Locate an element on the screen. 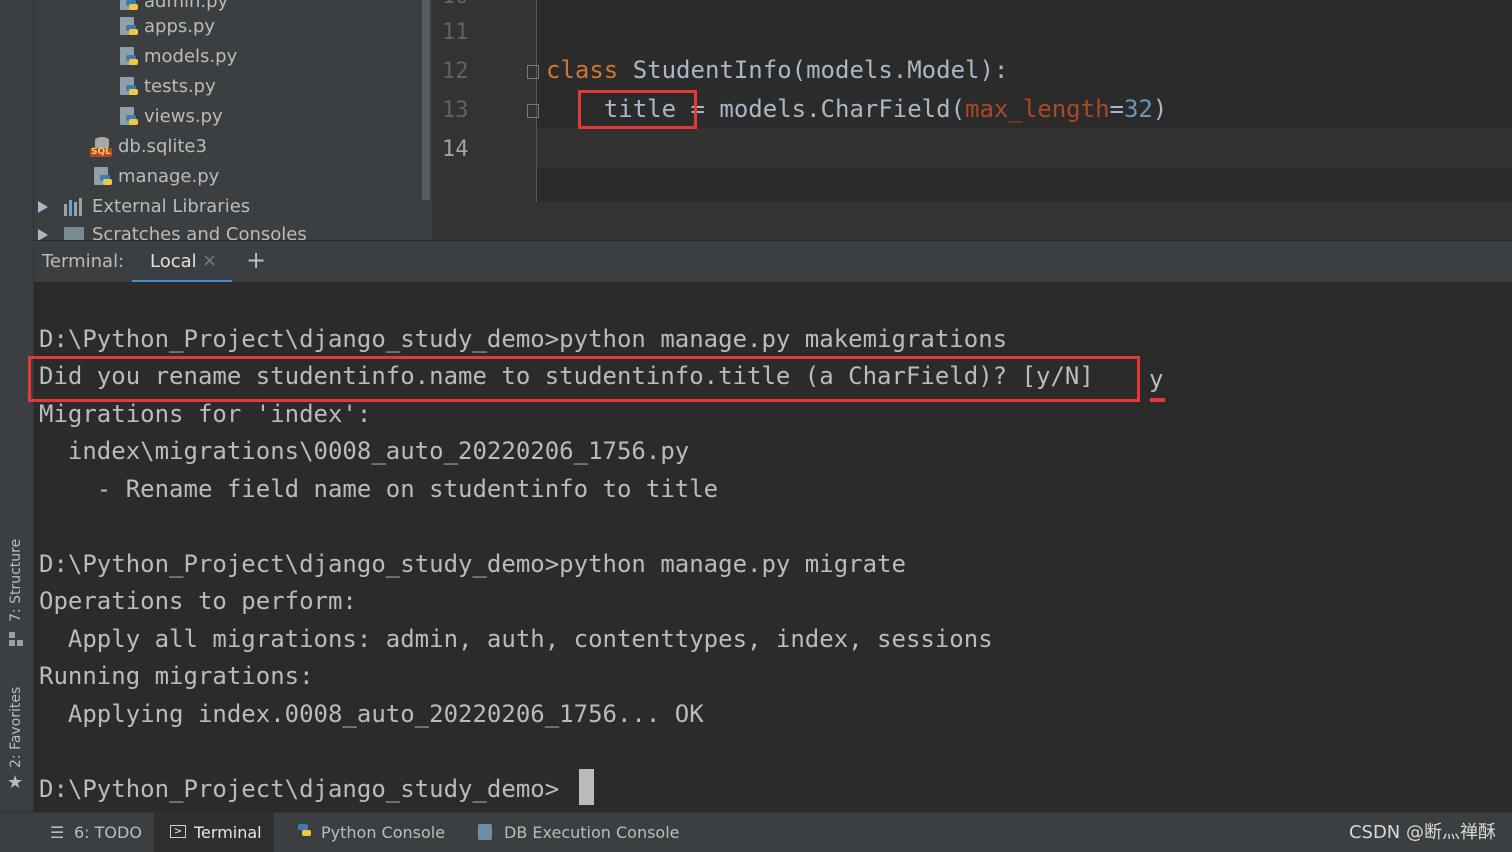 The width and height of the screenshot is (1512, 852). tree-item-label: models.py is located at coordinates (191, 56).